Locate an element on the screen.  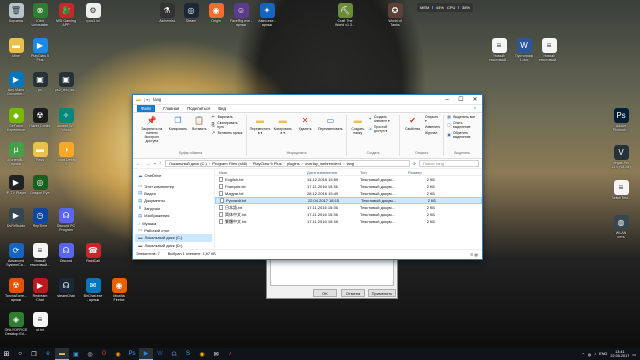
desktop-icon-ppsspp: ▶ PlayClaw 5 Plus is located at coordinates (40, 50).